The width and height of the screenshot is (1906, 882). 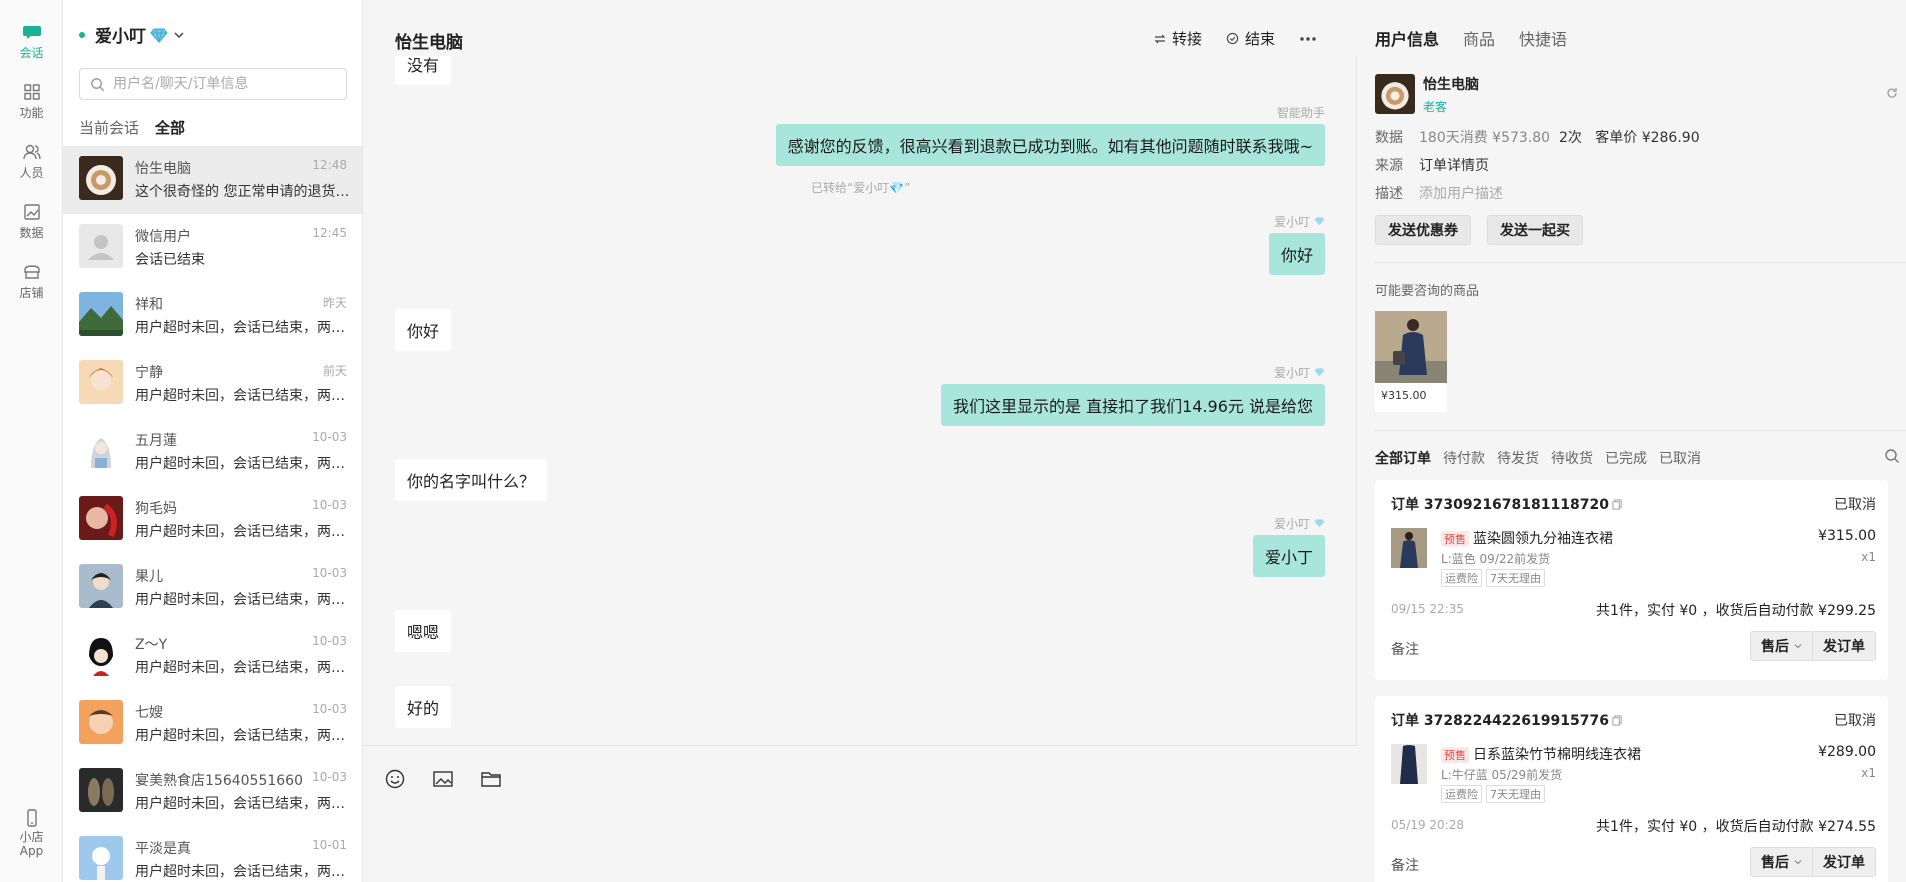 I want to click on presale-badge: 预售, so click(x=1455, y=539).